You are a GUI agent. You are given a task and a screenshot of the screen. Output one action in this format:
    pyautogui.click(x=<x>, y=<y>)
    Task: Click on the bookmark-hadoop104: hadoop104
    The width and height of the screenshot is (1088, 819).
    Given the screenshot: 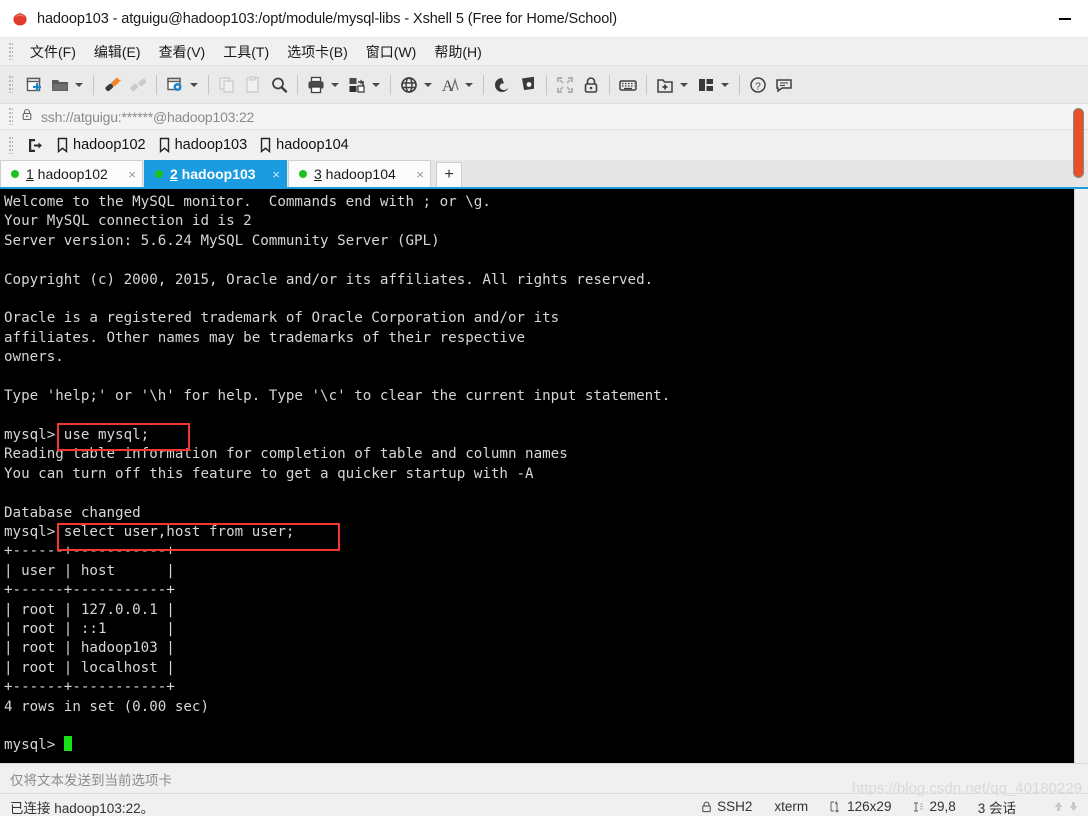 What is the action you would take?
    pyautogui.click(x=304, y=145)
    